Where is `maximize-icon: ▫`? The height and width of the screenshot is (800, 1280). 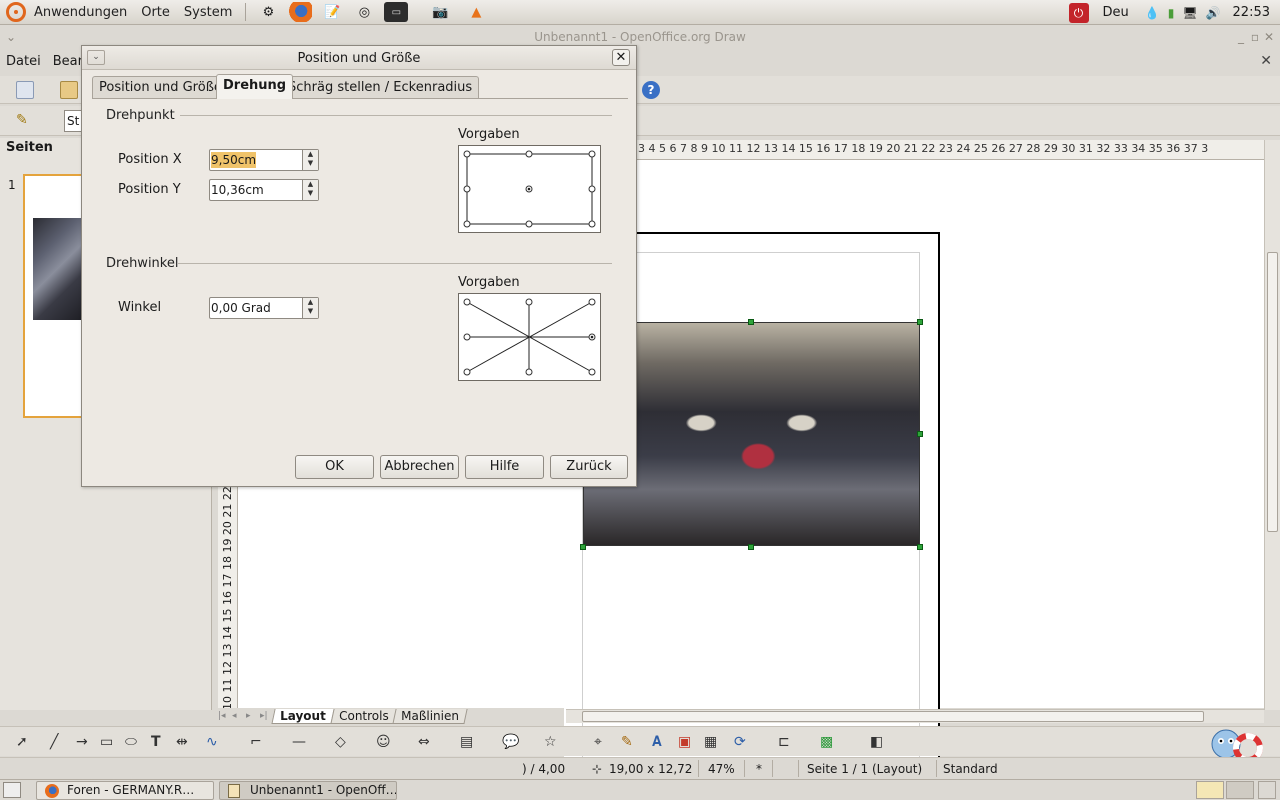
maximize-icon: ▫ is located at coordinates (1255, 37).